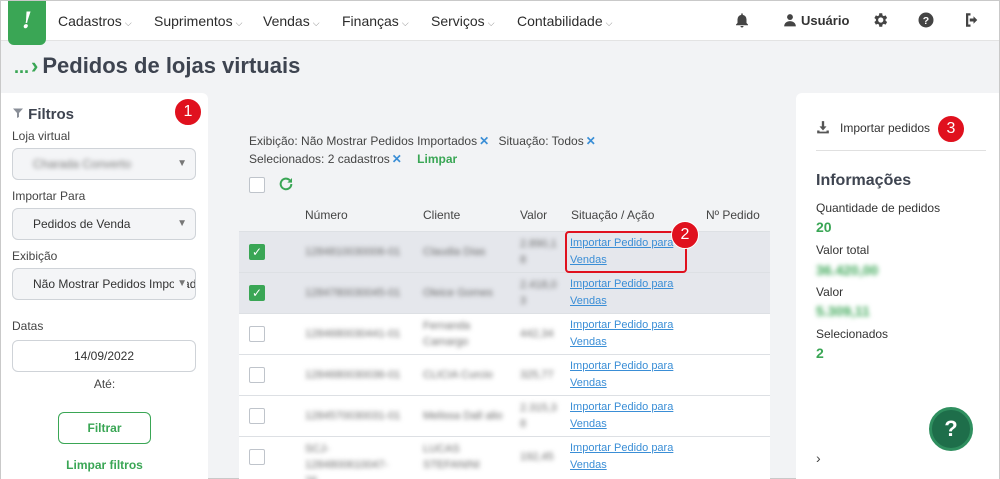 The image size is (1000, 479). Describe the element at coordinates (685, 235) in the screenshot. I see `callout-badge-2: 2` at that location.